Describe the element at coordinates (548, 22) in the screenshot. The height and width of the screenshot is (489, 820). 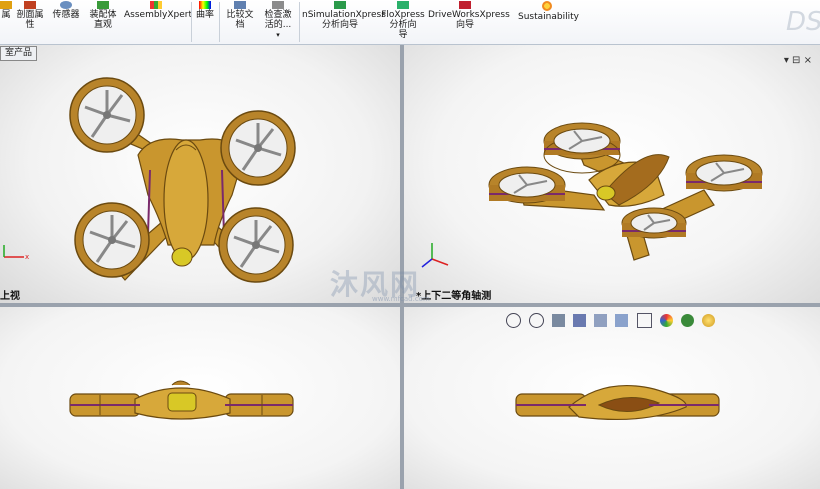
I see `ribbon-button-sustainability: Sustainability` at that location.